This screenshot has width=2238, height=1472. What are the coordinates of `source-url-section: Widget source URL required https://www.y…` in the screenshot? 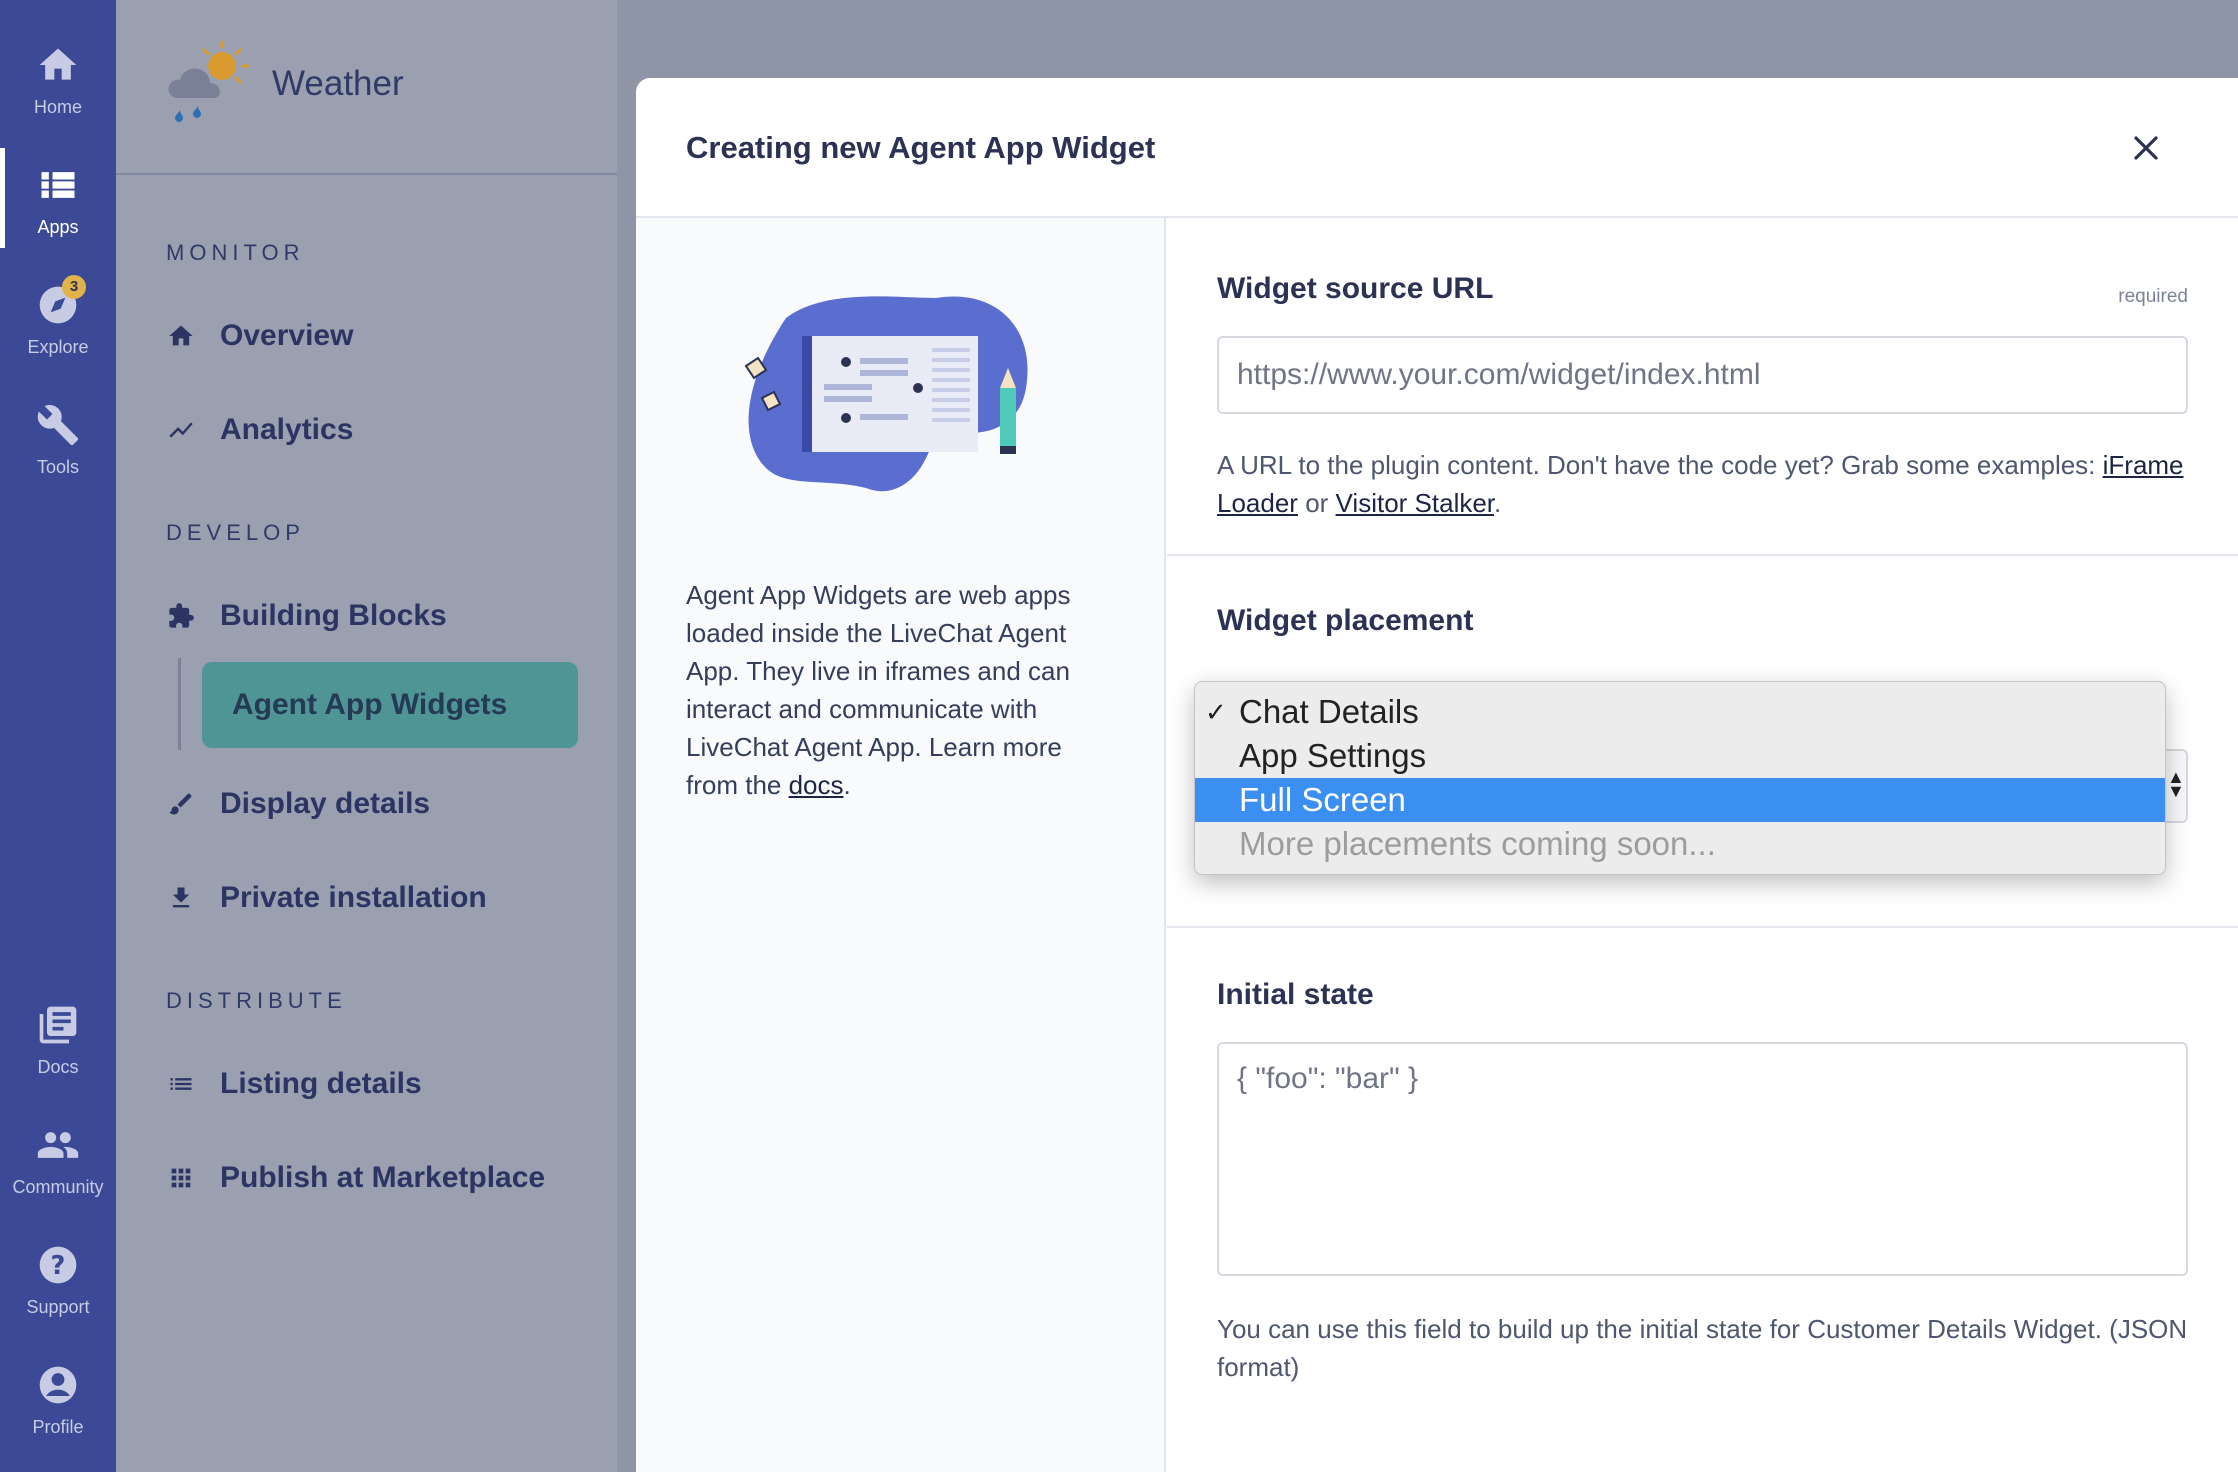 It's located at (1702, 387).